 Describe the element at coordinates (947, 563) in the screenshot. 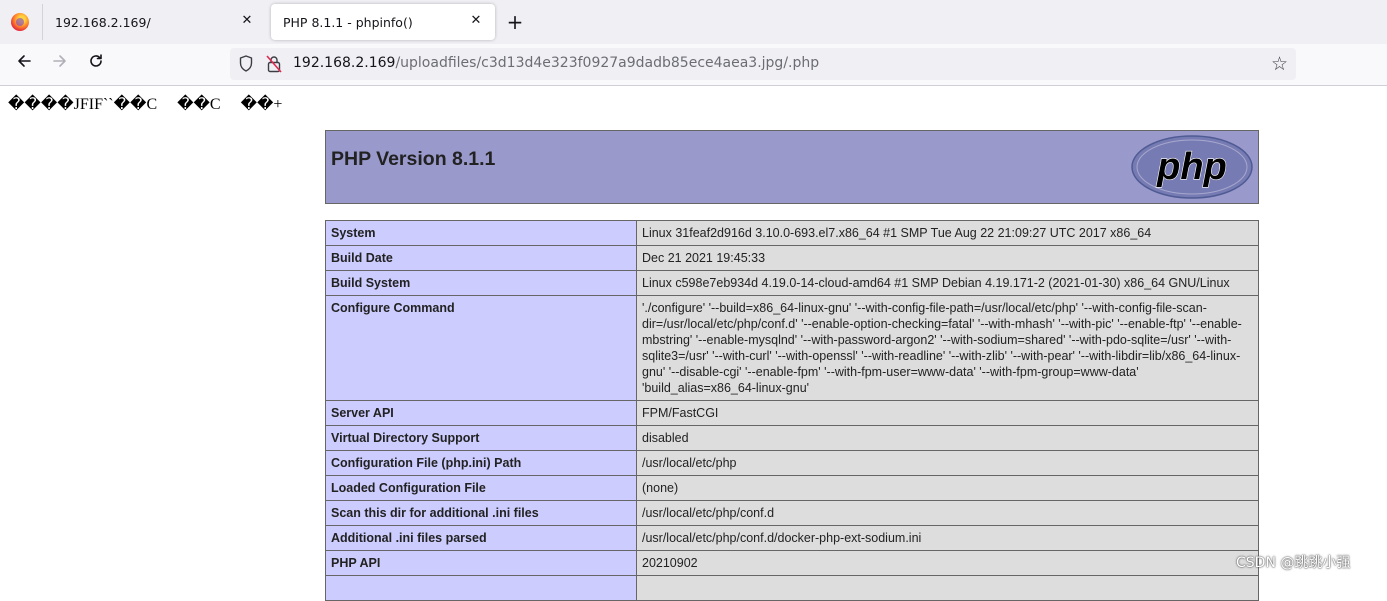

I see `row-value: 20210902` at that location.